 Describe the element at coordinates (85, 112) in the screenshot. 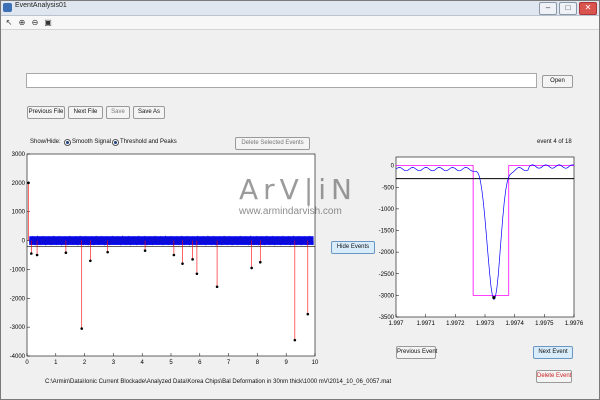

I see `next-file-button: Next File` at that location.